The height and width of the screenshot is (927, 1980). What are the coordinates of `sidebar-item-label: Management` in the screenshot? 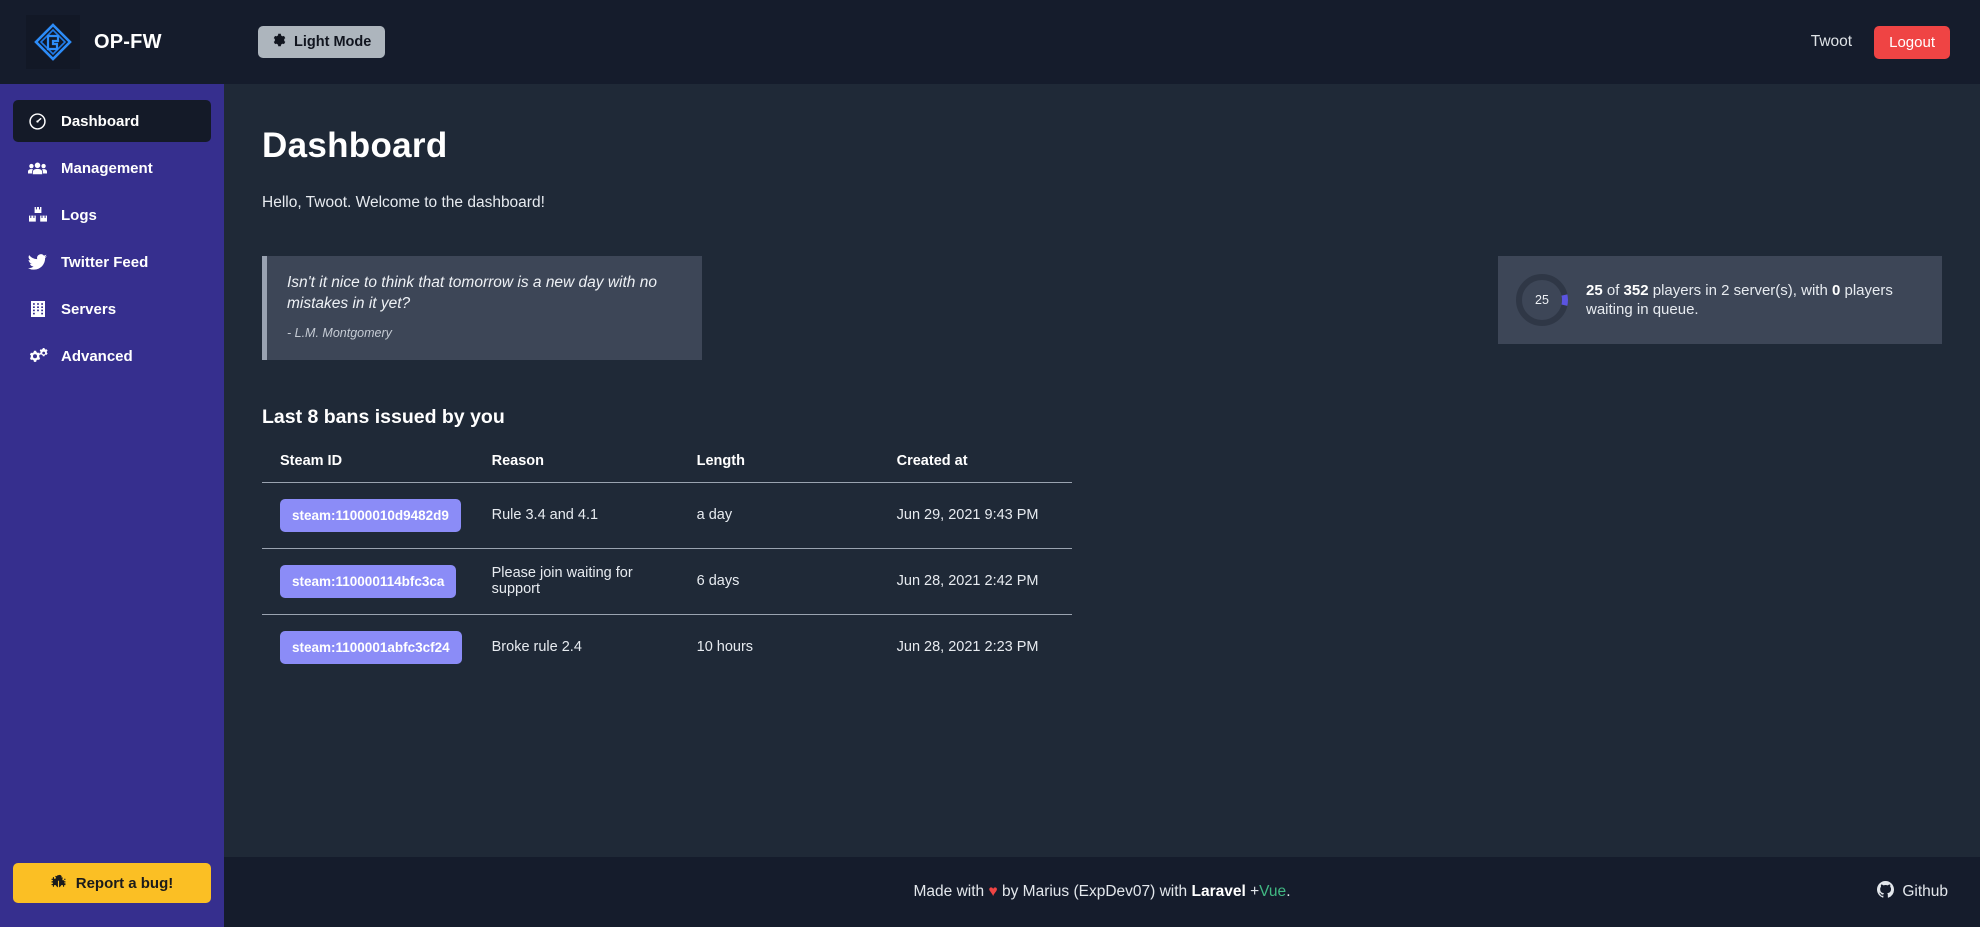 It's located at (107, 168).